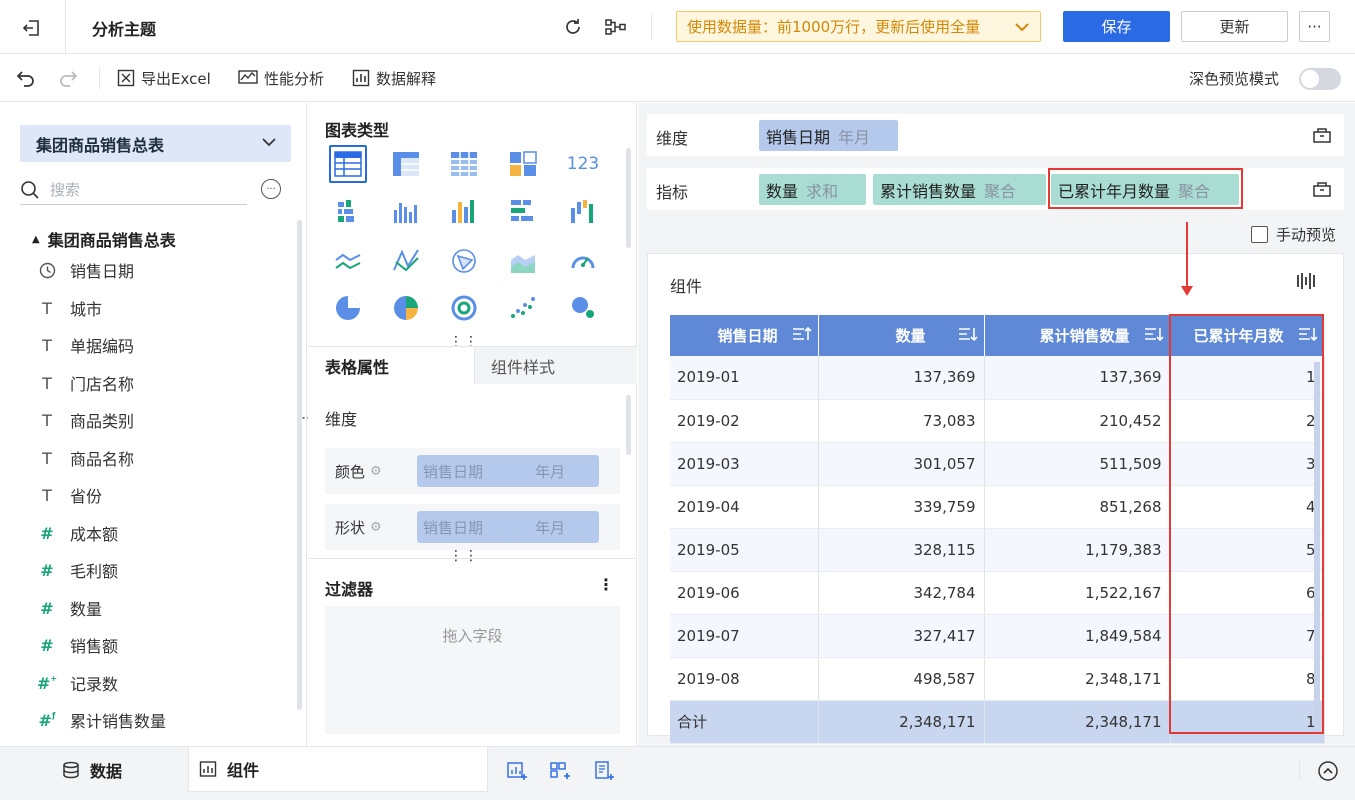 This screenshot has height=800, width=1355. What do you see at coordinates (686, 286) in the screenshot?
I see `component-title: 组件` at bounding box center [686, 286].